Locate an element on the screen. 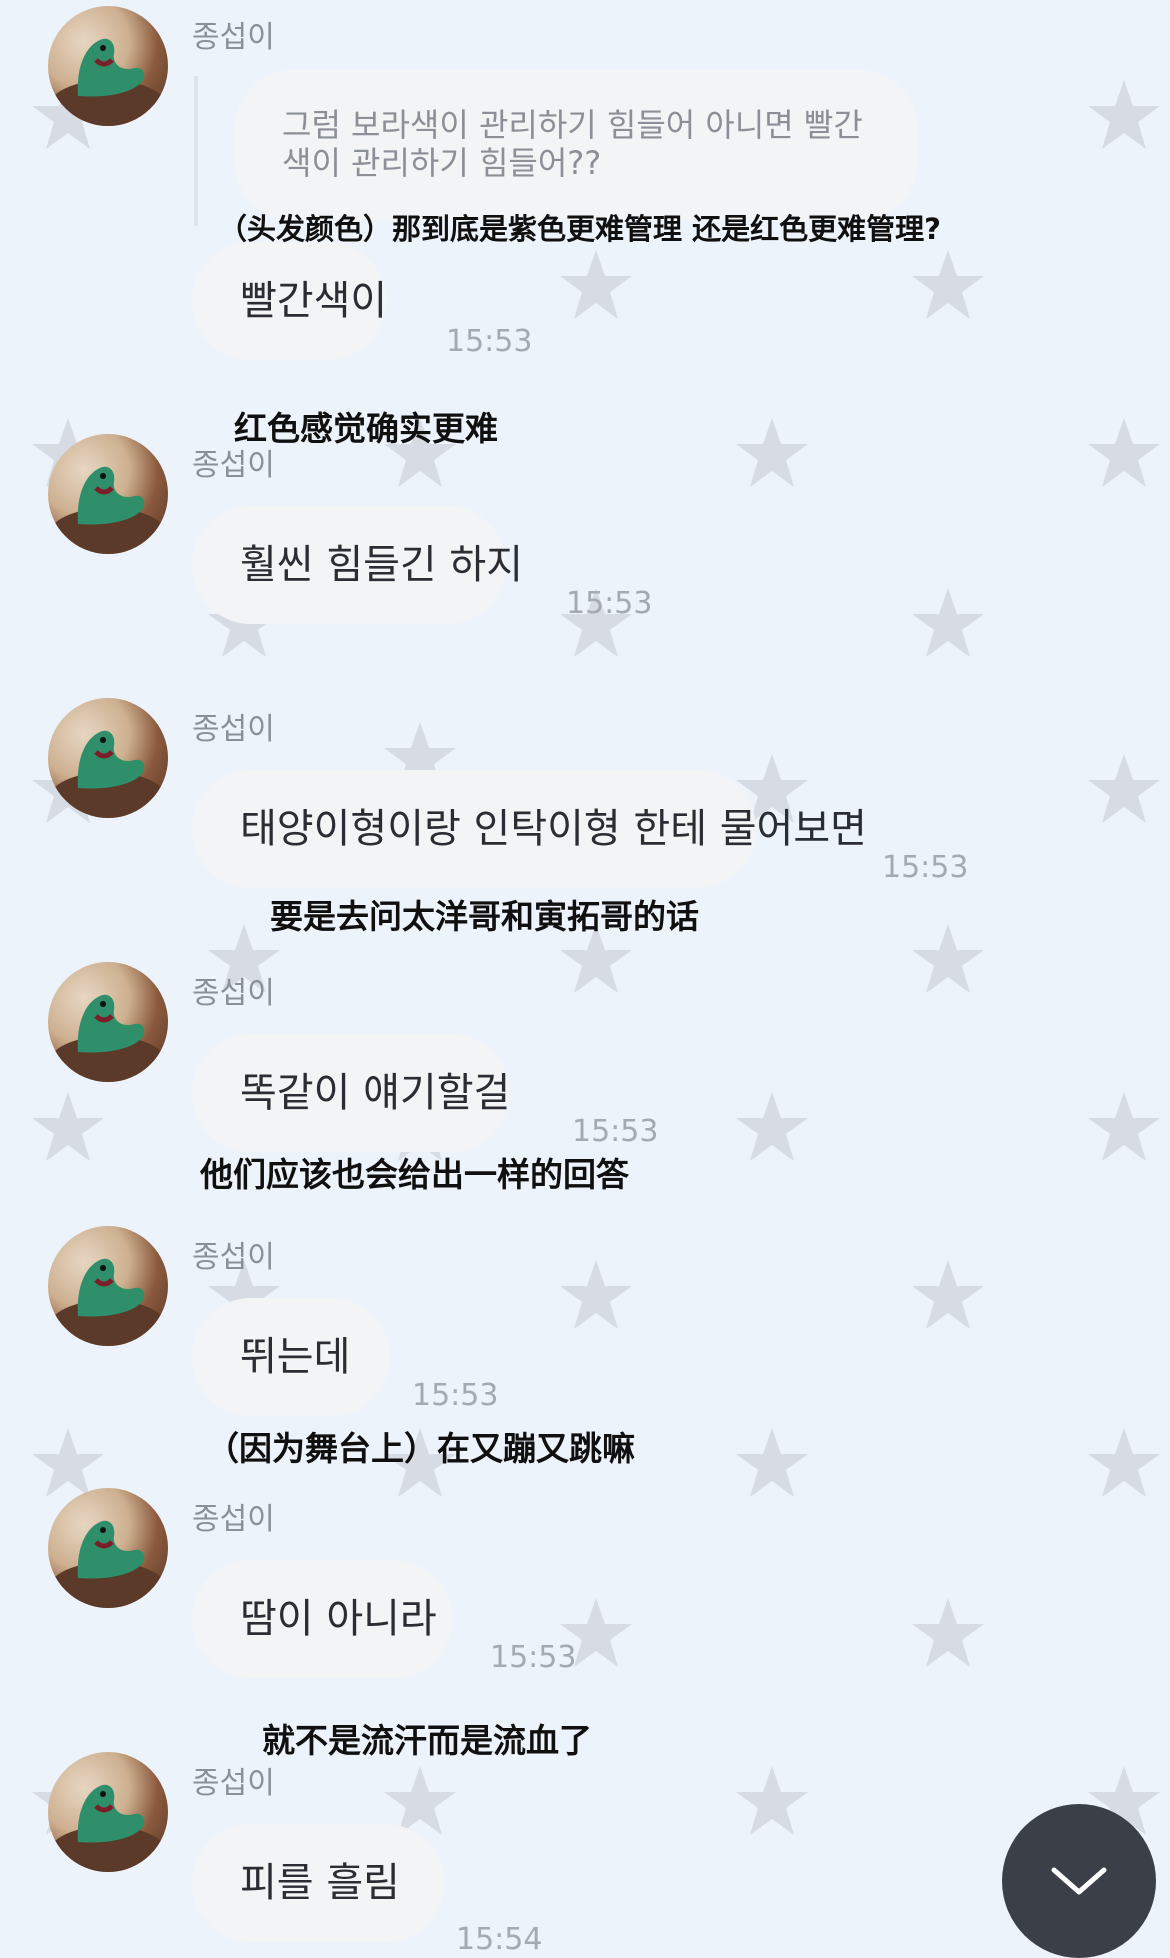  quote-bar is located at coordinates (196, 151).